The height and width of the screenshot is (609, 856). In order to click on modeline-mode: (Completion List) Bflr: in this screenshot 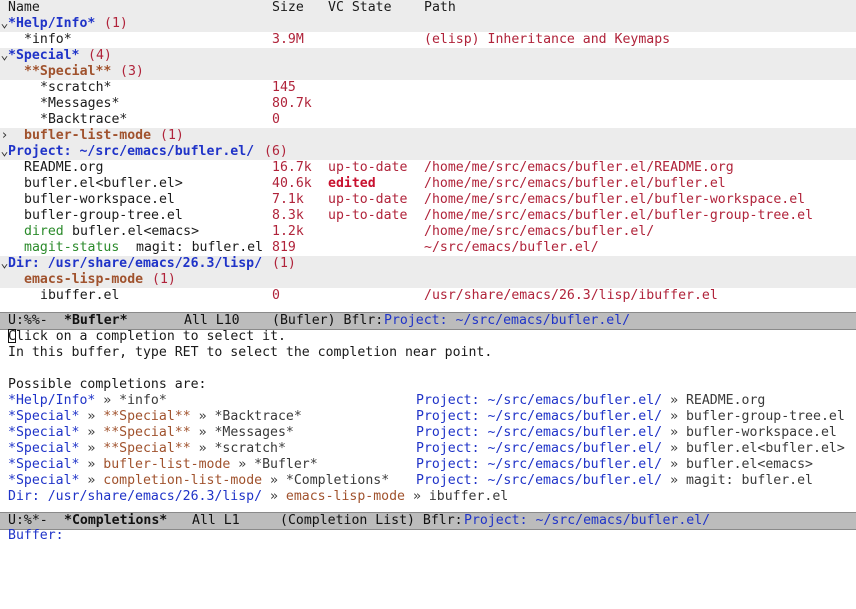, I will do `click(371, 521)`.